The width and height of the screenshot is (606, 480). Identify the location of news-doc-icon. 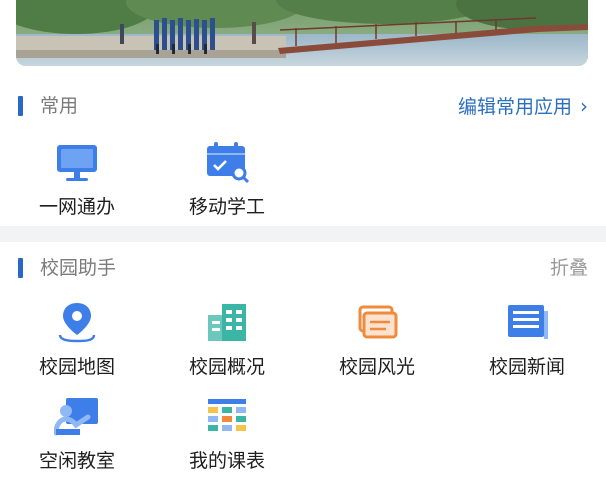
(528, 322).